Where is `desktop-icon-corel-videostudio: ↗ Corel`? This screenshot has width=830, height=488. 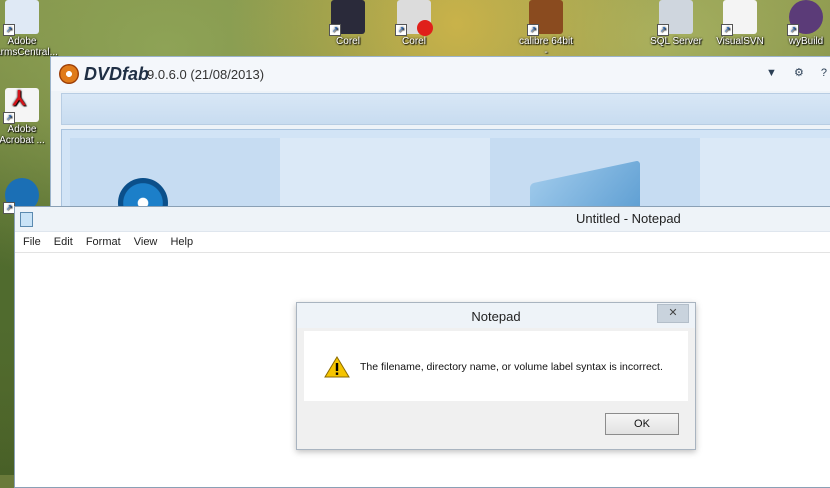 desktop-icon-corel-videostudio: ↗ Corel is located at coordinates (348, 23).